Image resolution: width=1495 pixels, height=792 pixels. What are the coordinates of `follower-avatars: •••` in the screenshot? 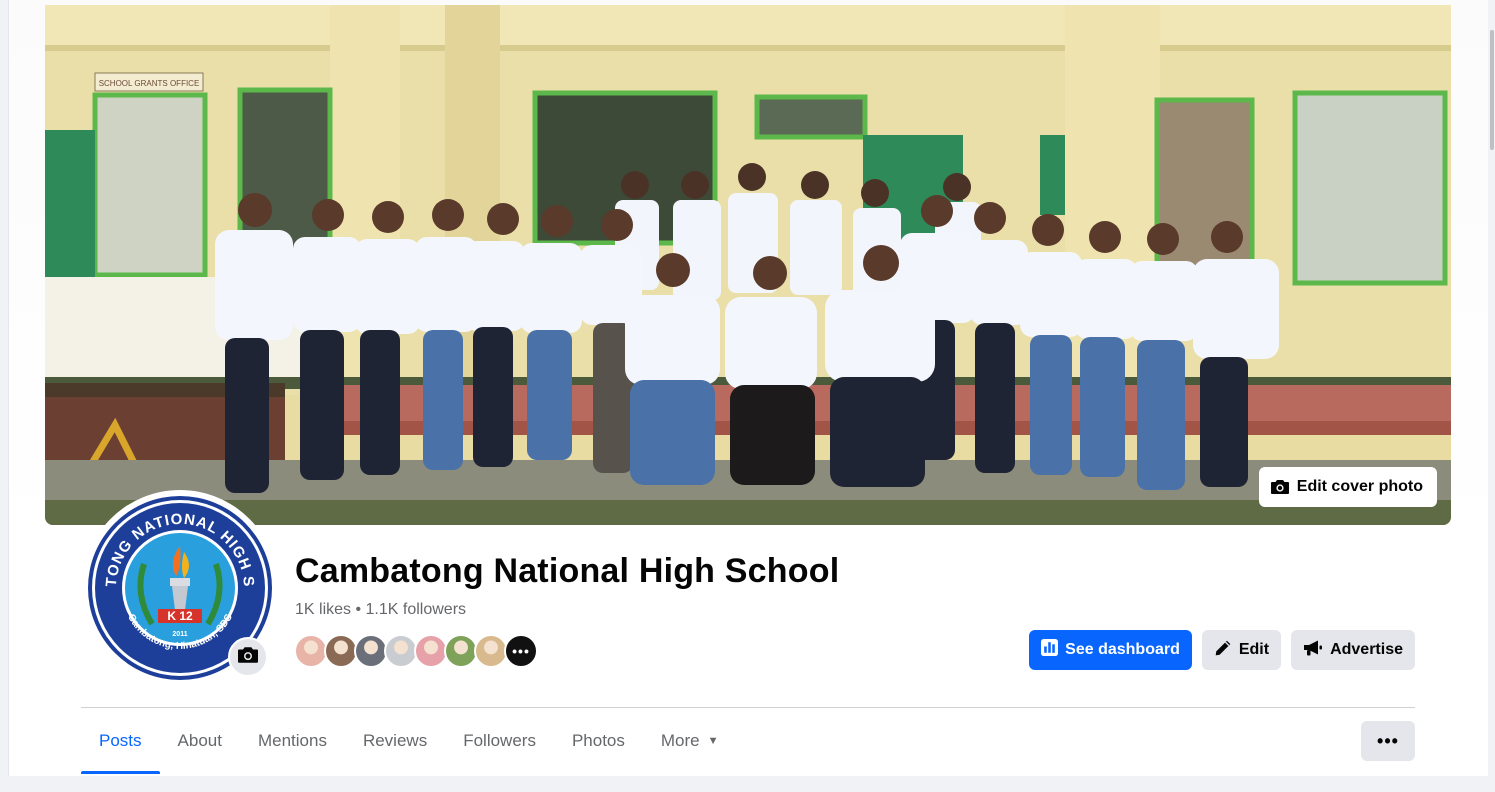 It's located at (416, 651).